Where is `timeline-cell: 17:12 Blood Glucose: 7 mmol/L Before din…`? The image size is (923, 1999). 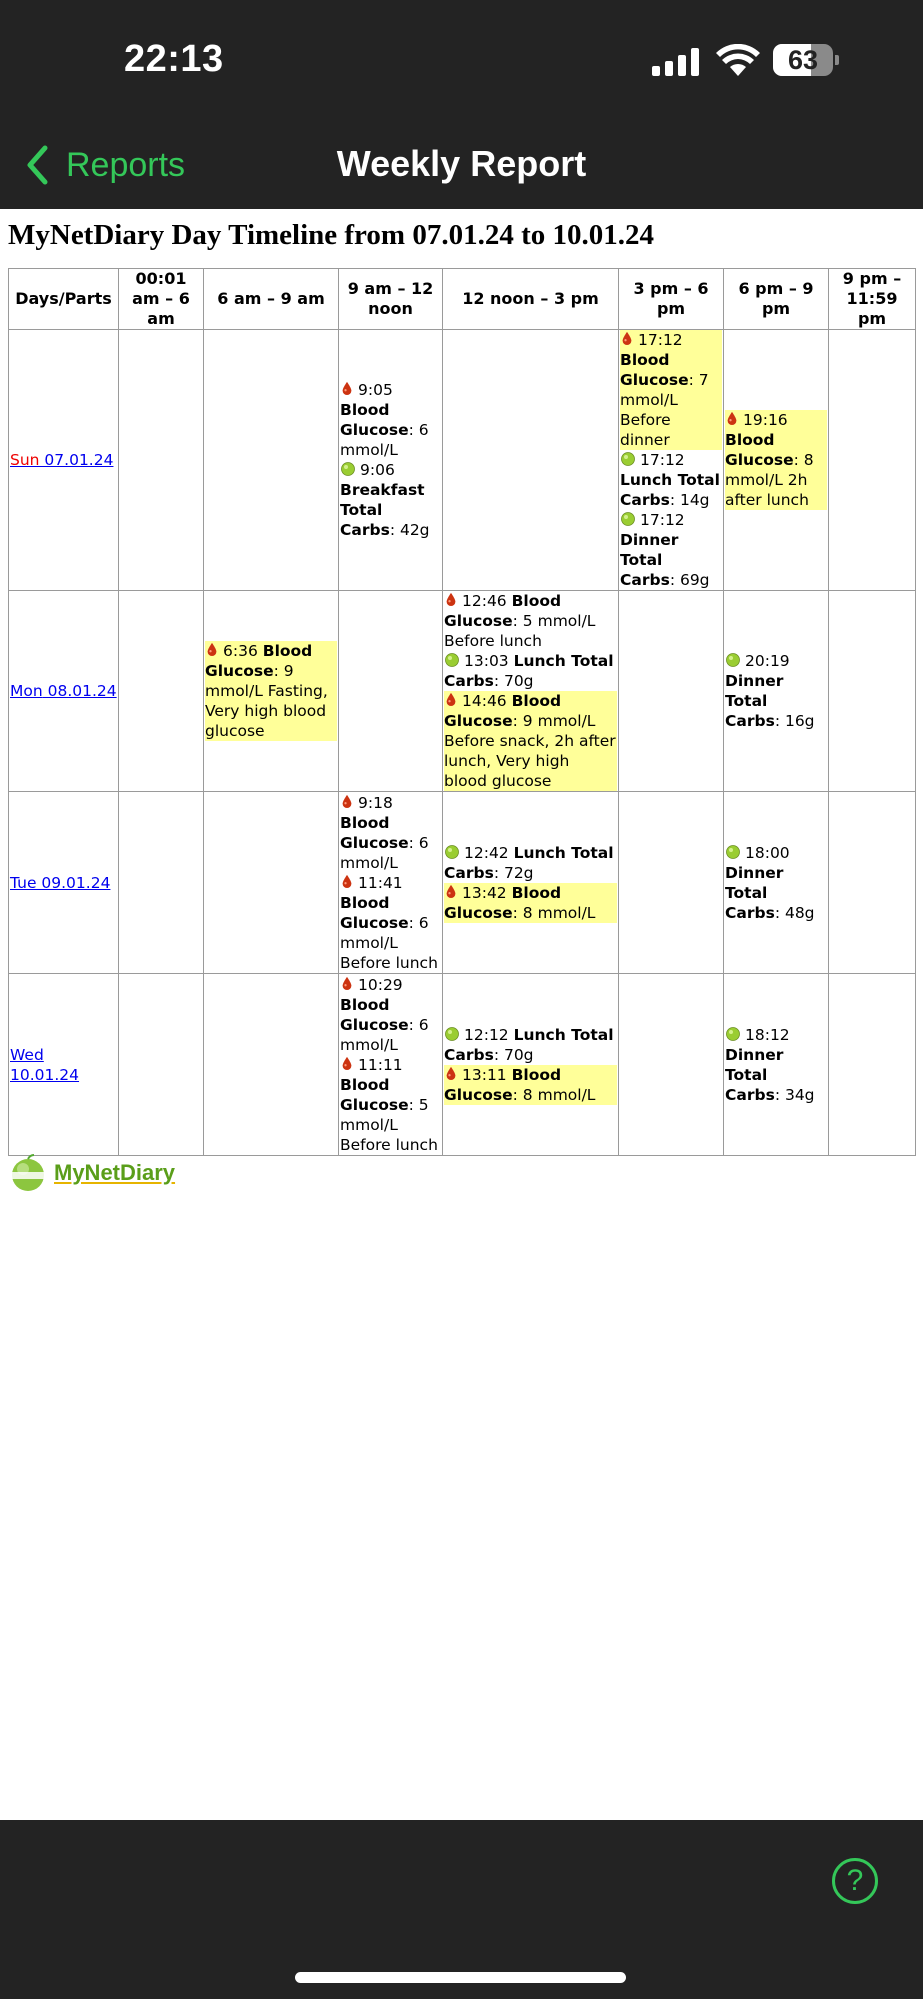 timeline-cell: 17:12 Blood Glucose: 7 mmol/L Before din… is located at coordinates (671, 460).